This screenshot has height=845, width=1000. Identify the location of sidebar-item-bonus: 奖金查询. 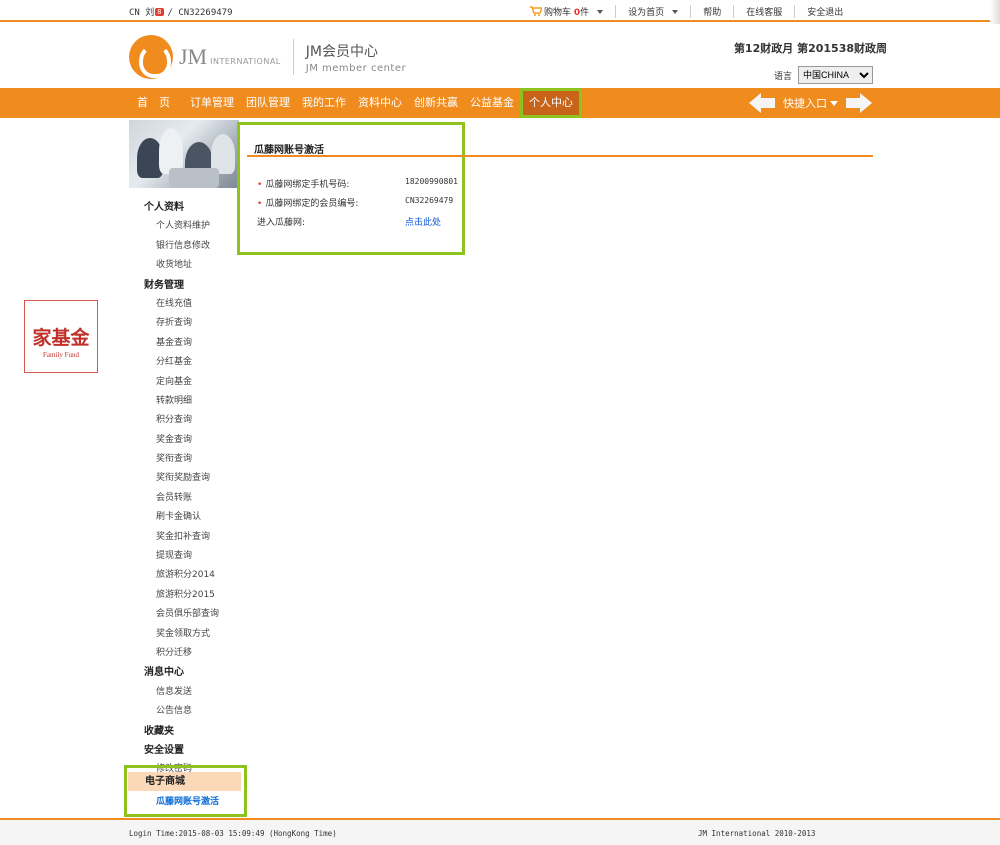
(186, 440).